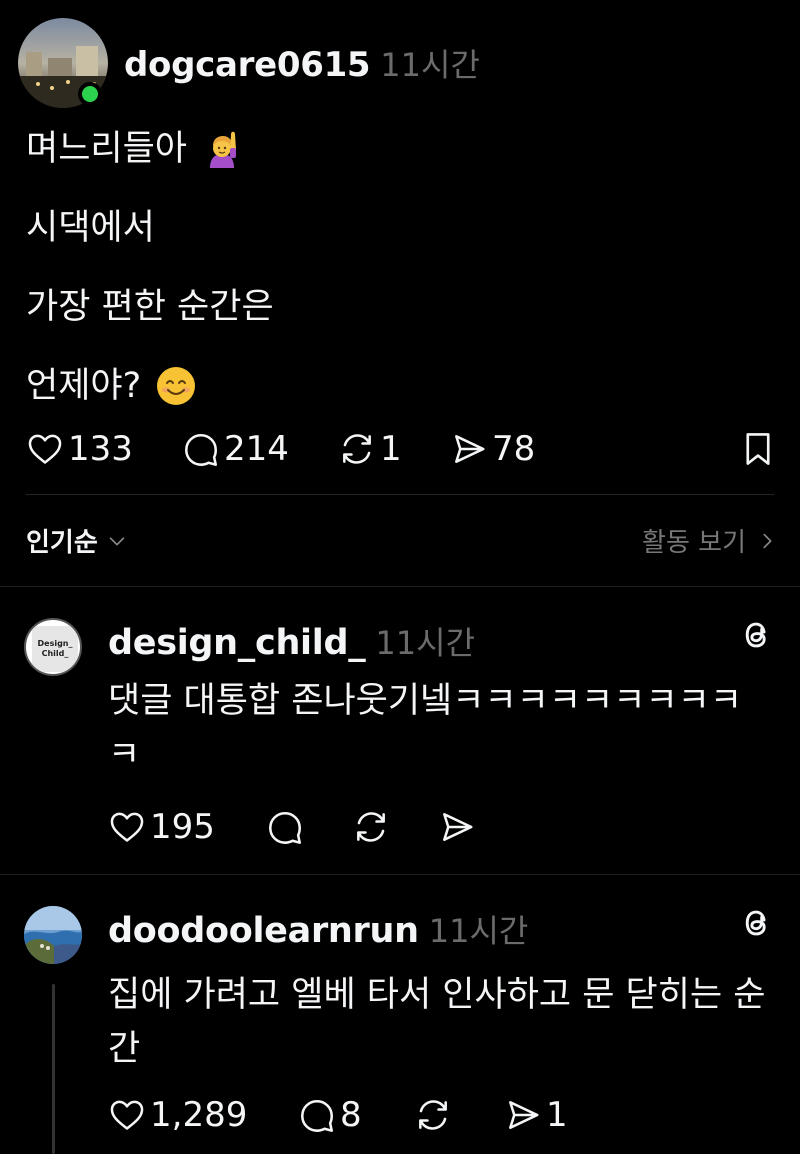 The height and width of the screenshot is (1154, 800). I want to click on post-line: 언제야?, so click(396, 386).